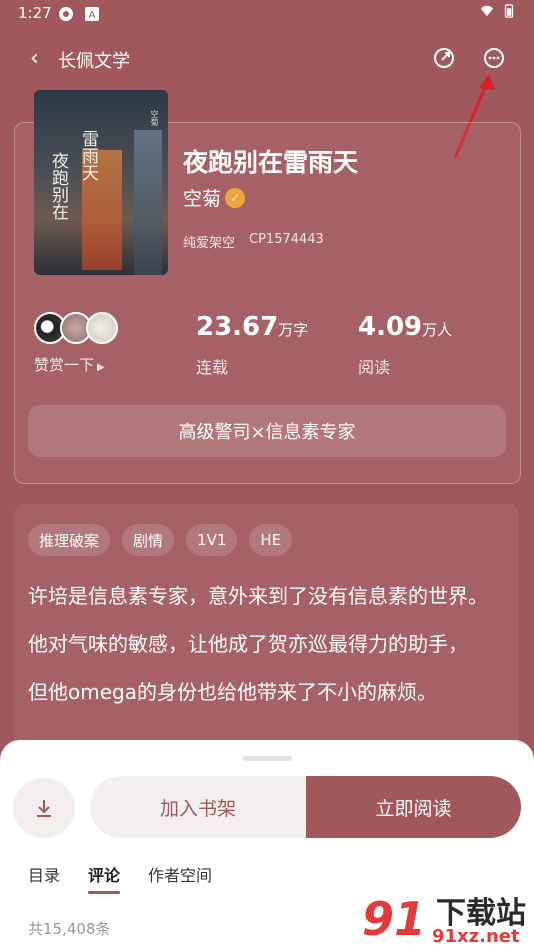  I want to click on description-line: 他对气味的敏感，让他成了贺亦巡最得力的助手，, so click(248, 644).